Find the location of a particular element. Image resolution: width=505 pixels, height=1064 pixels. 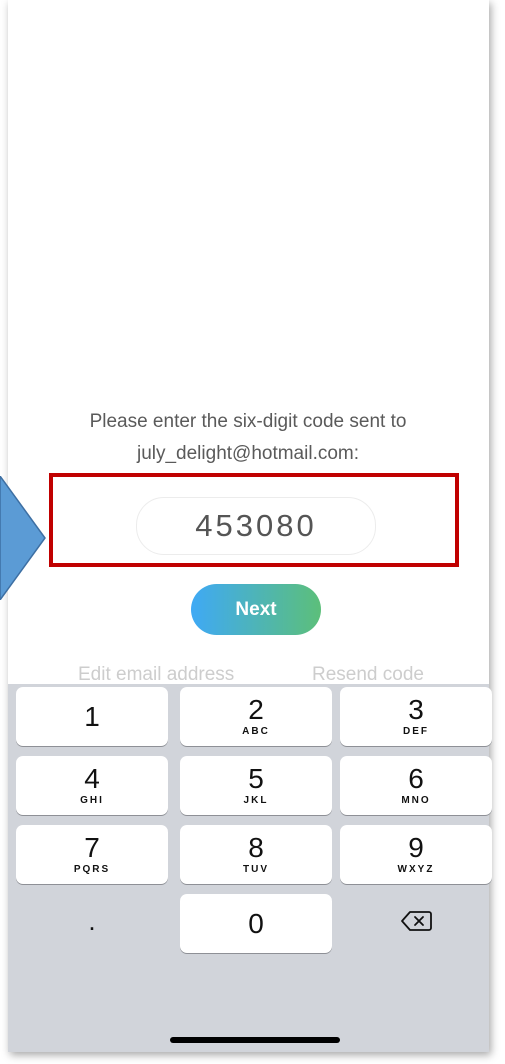

key-digit: 9 is located at coordinates (416, 847).